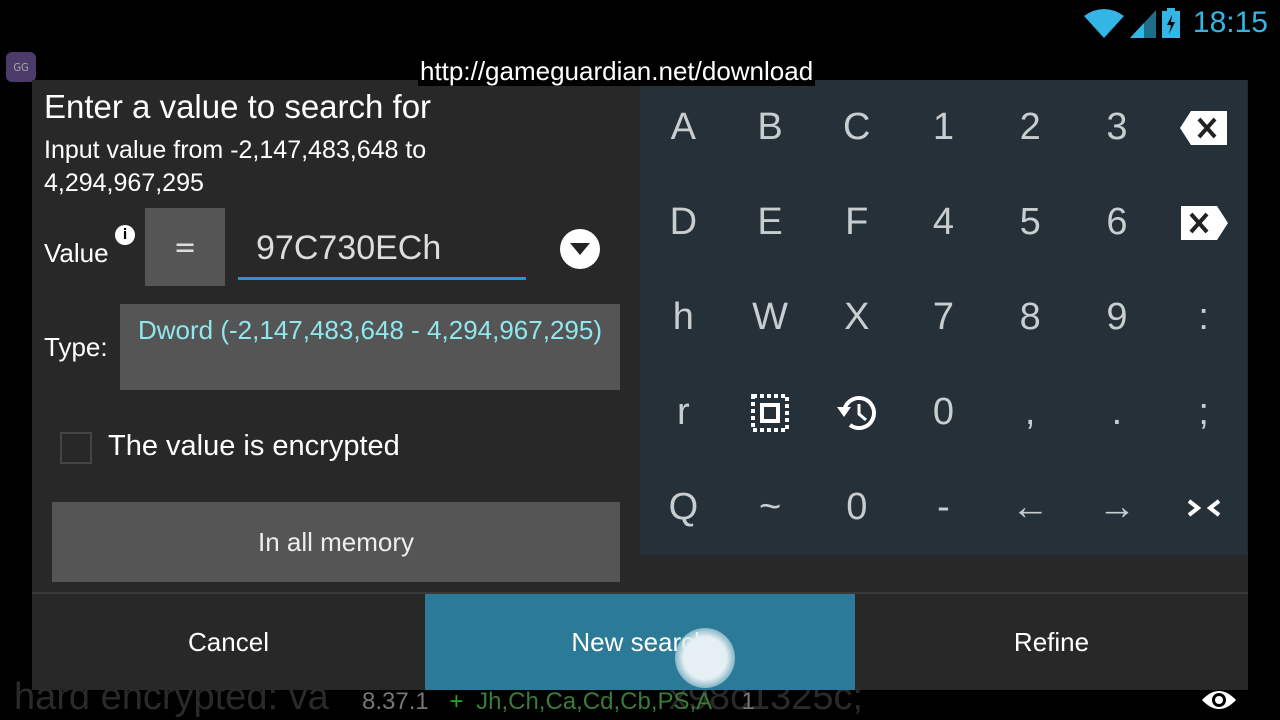  What do you see at coordinates (1030, 222) in the screenshot?
I see `key: 5` at bounding box center [1030, 222].